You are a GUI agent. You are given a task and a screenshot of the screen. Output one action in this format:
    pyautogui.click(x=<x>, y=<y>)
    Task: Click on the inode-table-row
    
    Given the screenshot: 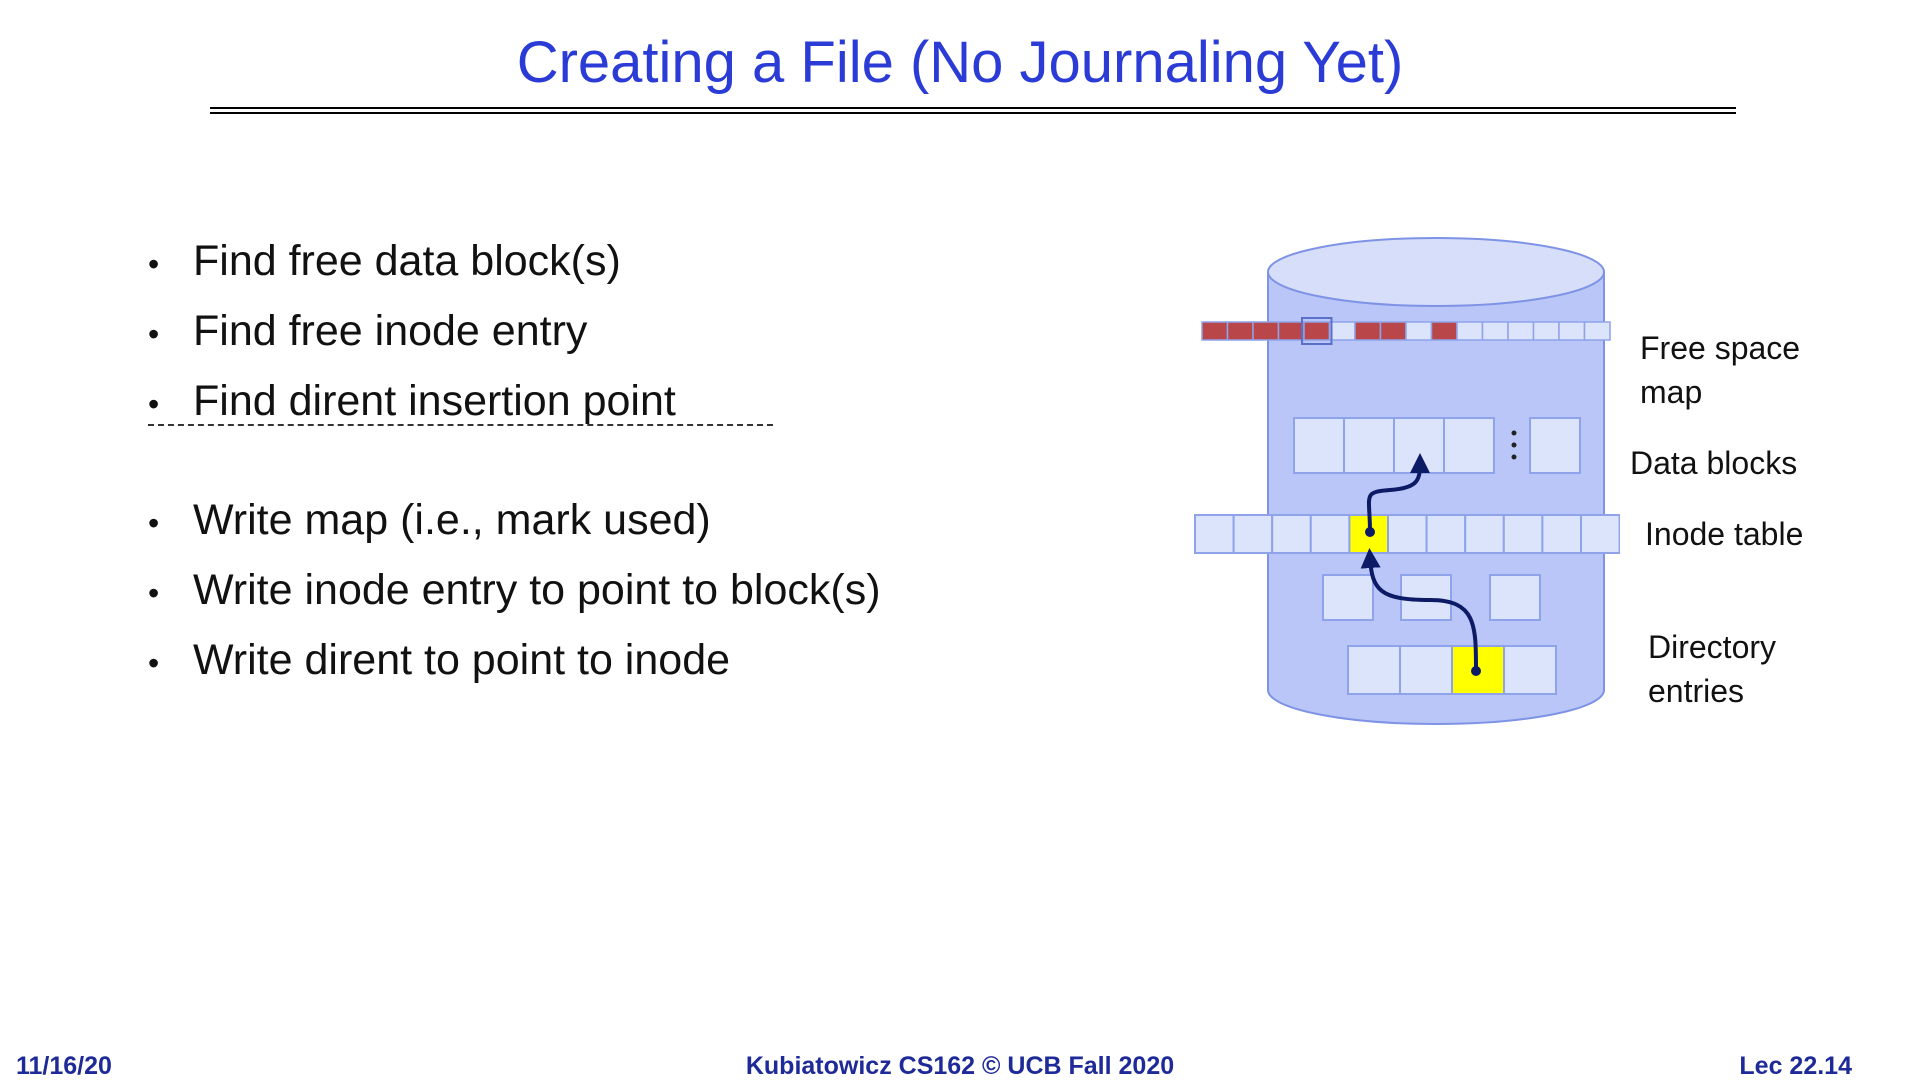 What is the action you would take?
    pyautogui.click(x=1407, y=534)
    